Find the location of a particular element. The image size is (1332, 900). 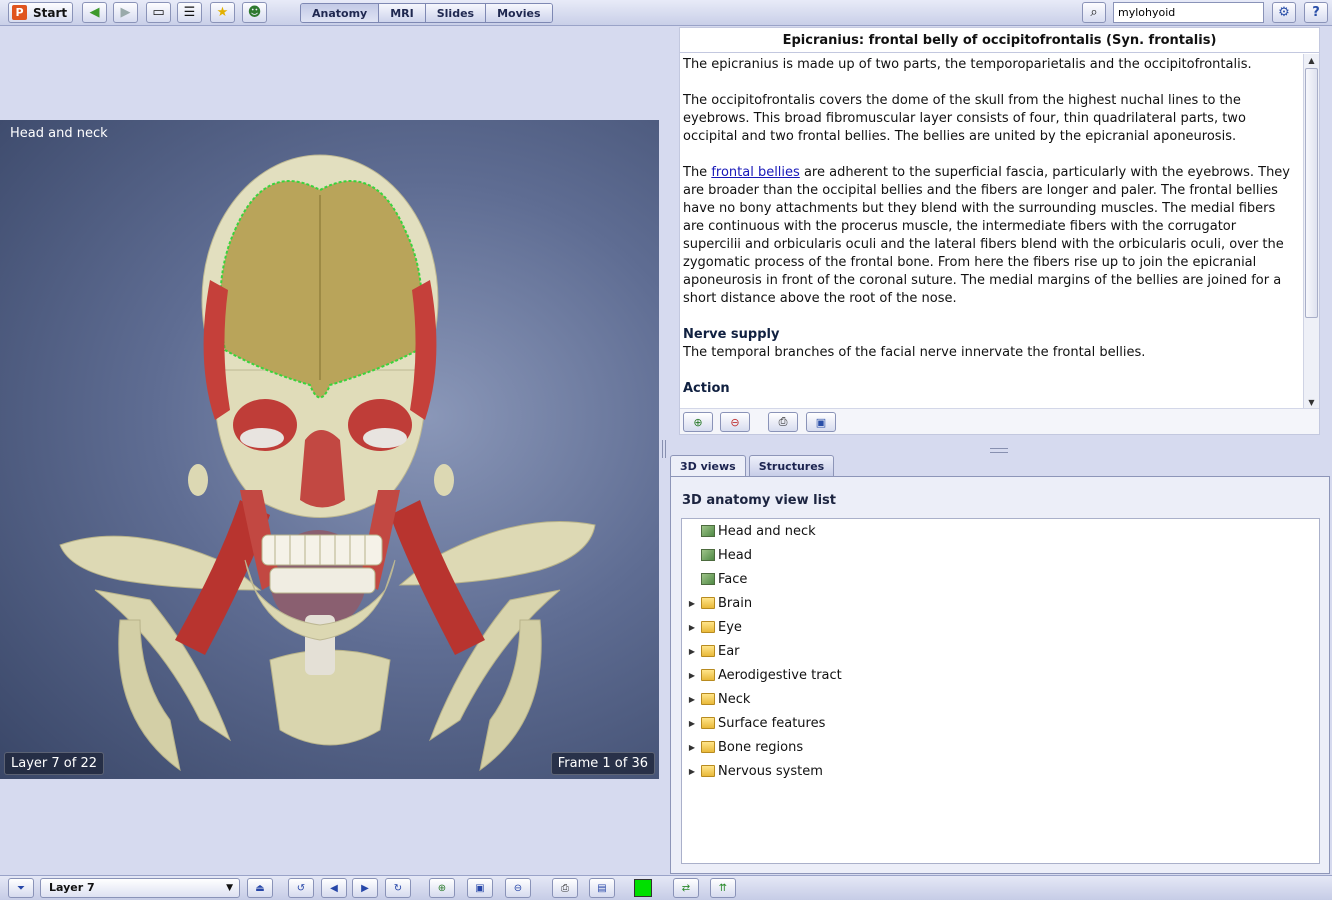

previous-frame-button: ◀ is located at coordinates (334, 888).